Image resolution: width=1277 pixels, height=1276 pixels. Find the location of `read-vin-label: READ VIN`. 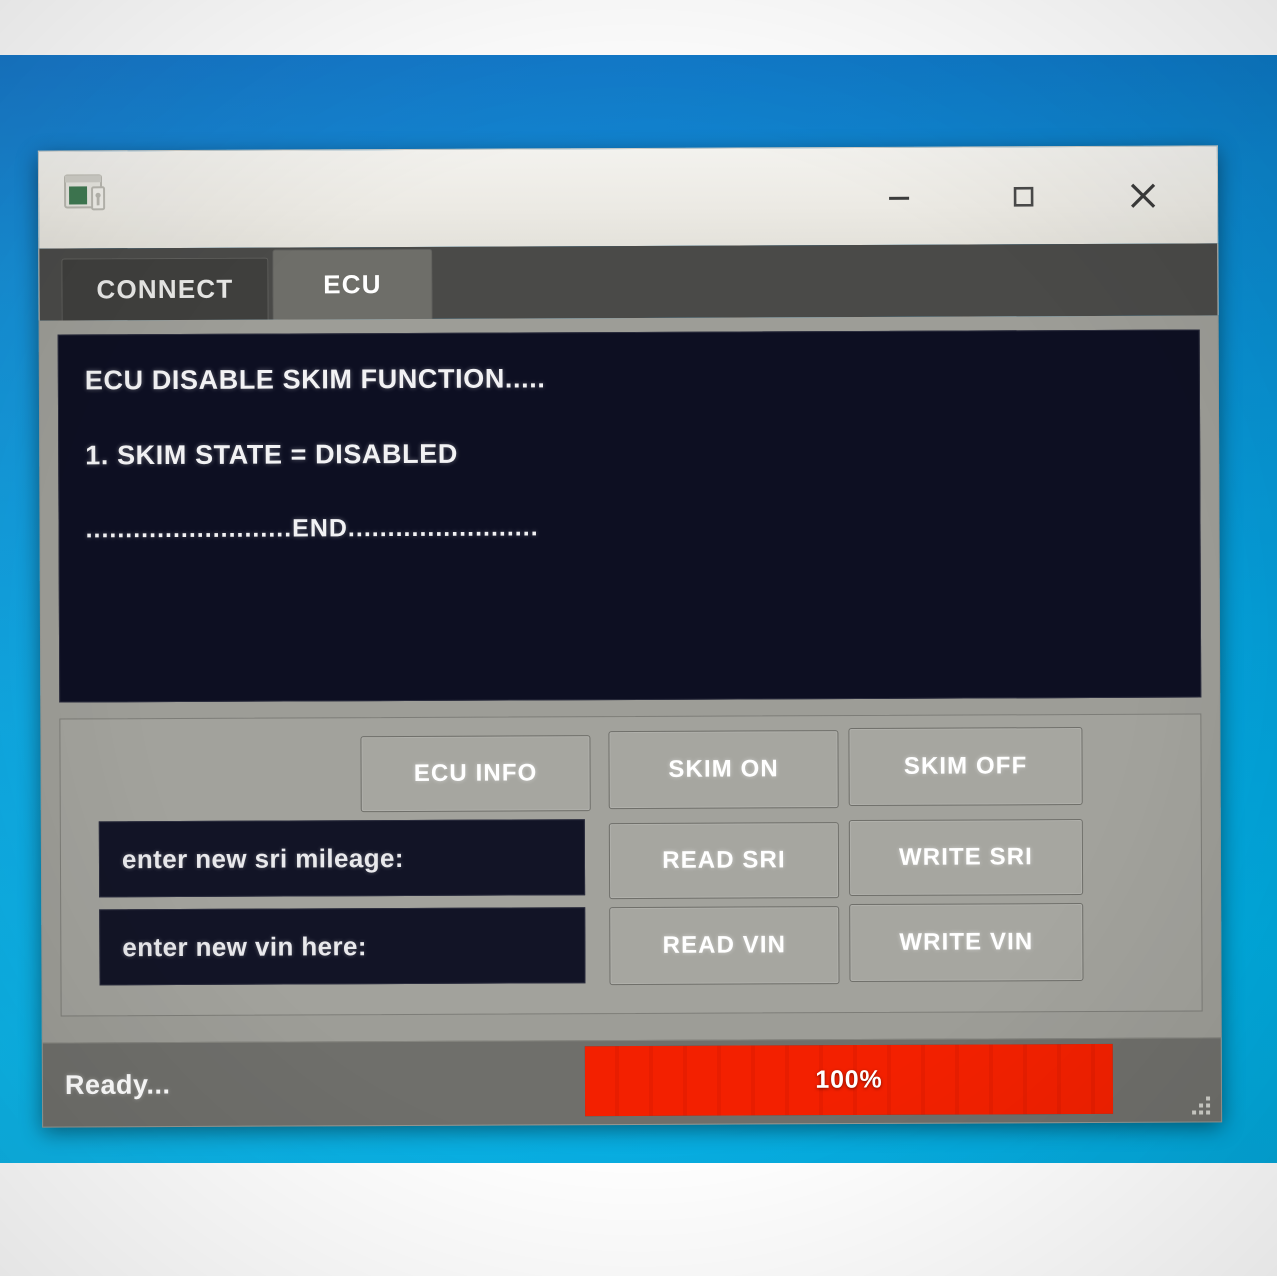

read-vin-label: READ VIN is located at coordinates (724, 945).